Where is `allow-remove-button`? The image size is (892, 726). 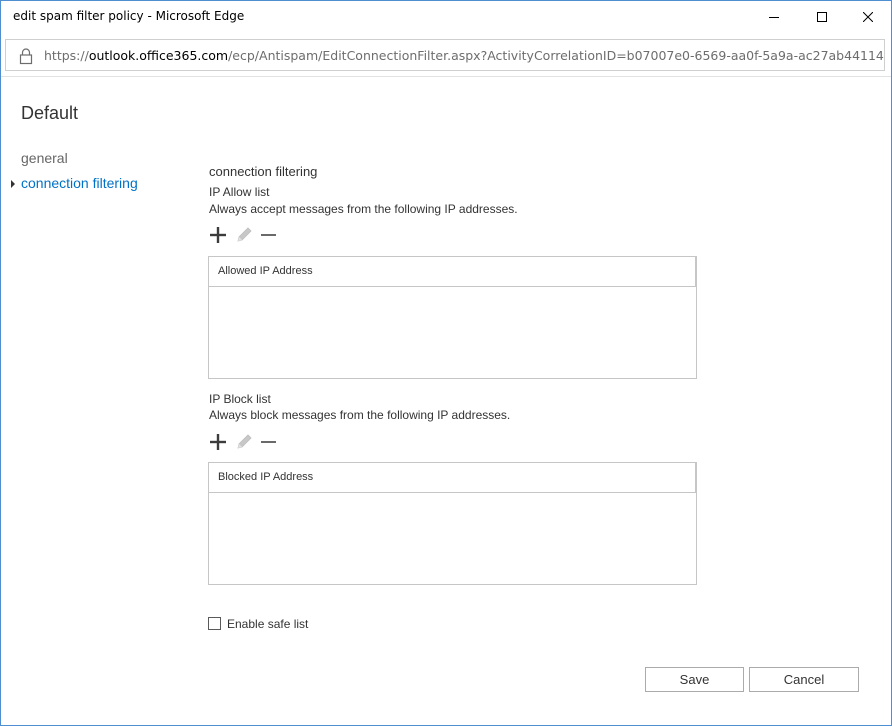 allow-remove-button is located at coordinates (269, 235).